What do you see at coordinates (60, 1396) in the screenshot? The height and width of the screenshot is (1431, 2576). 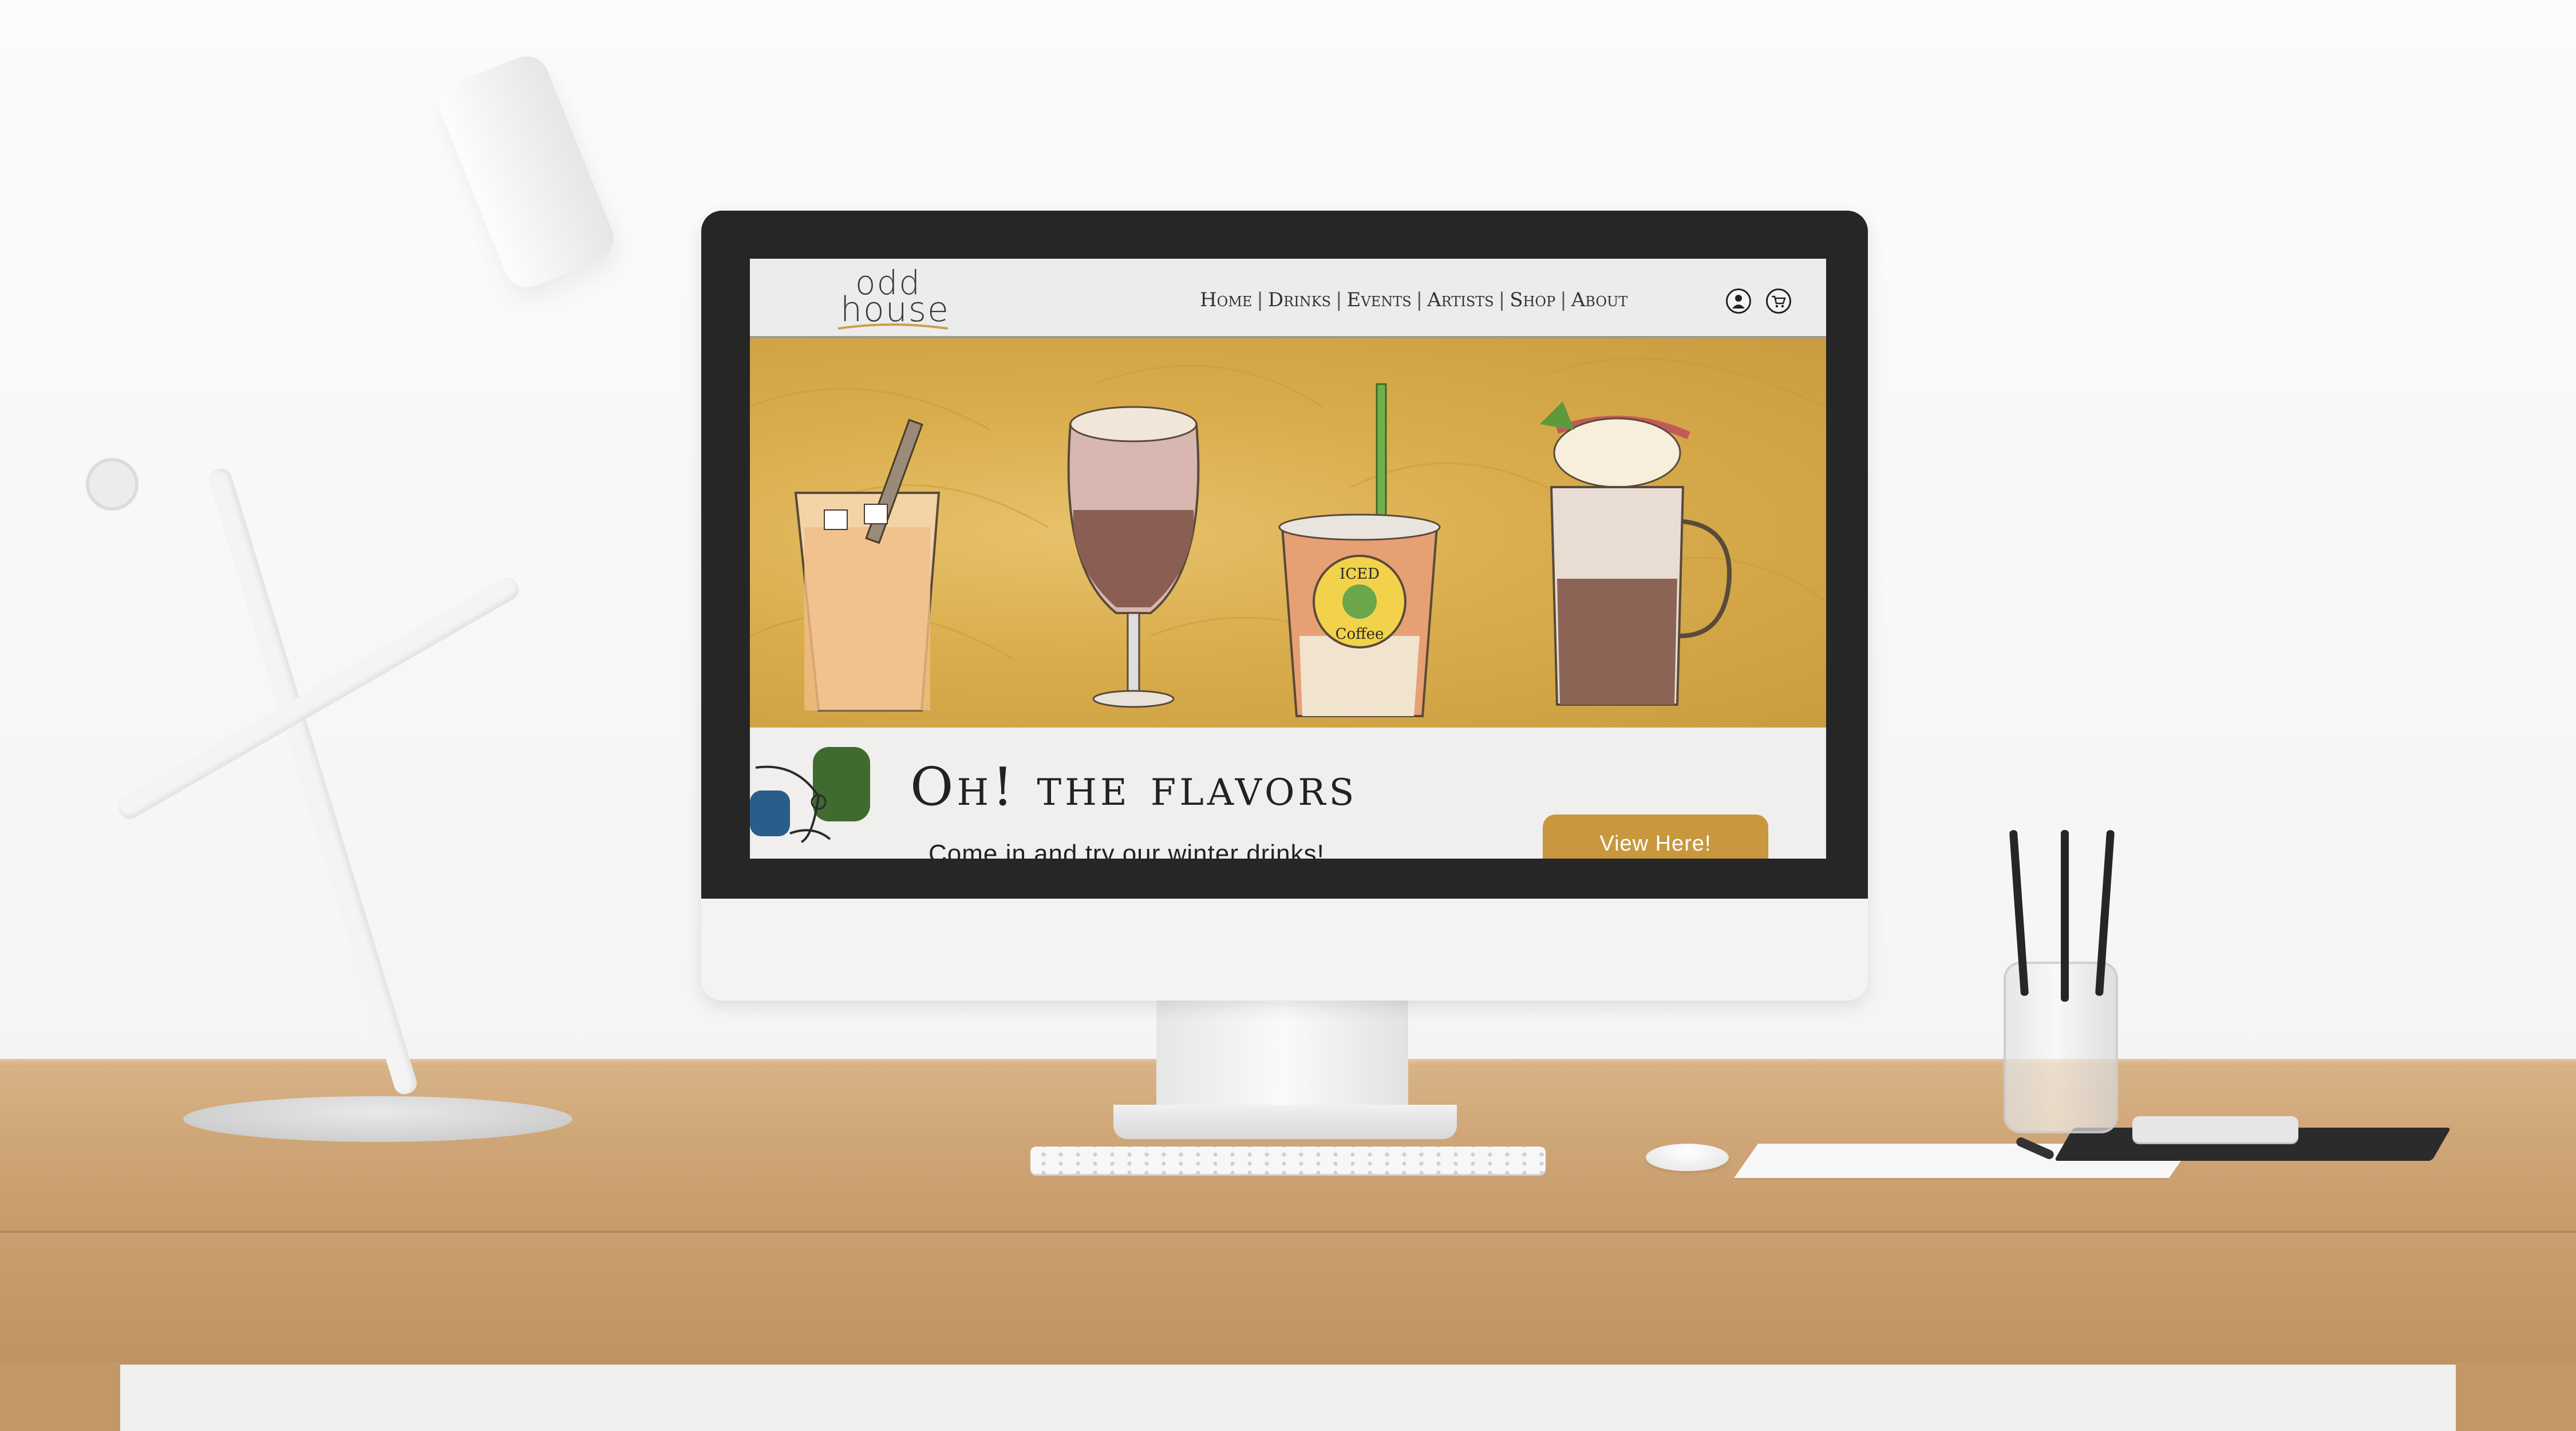 I see `desk-leg-left` at bounding box center [60, 1396].